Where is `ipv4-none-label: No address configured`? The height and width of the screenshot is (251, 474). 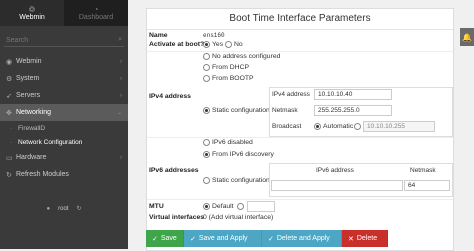
ipv4-none-label: No address configured is located at coordinates (246, 56).